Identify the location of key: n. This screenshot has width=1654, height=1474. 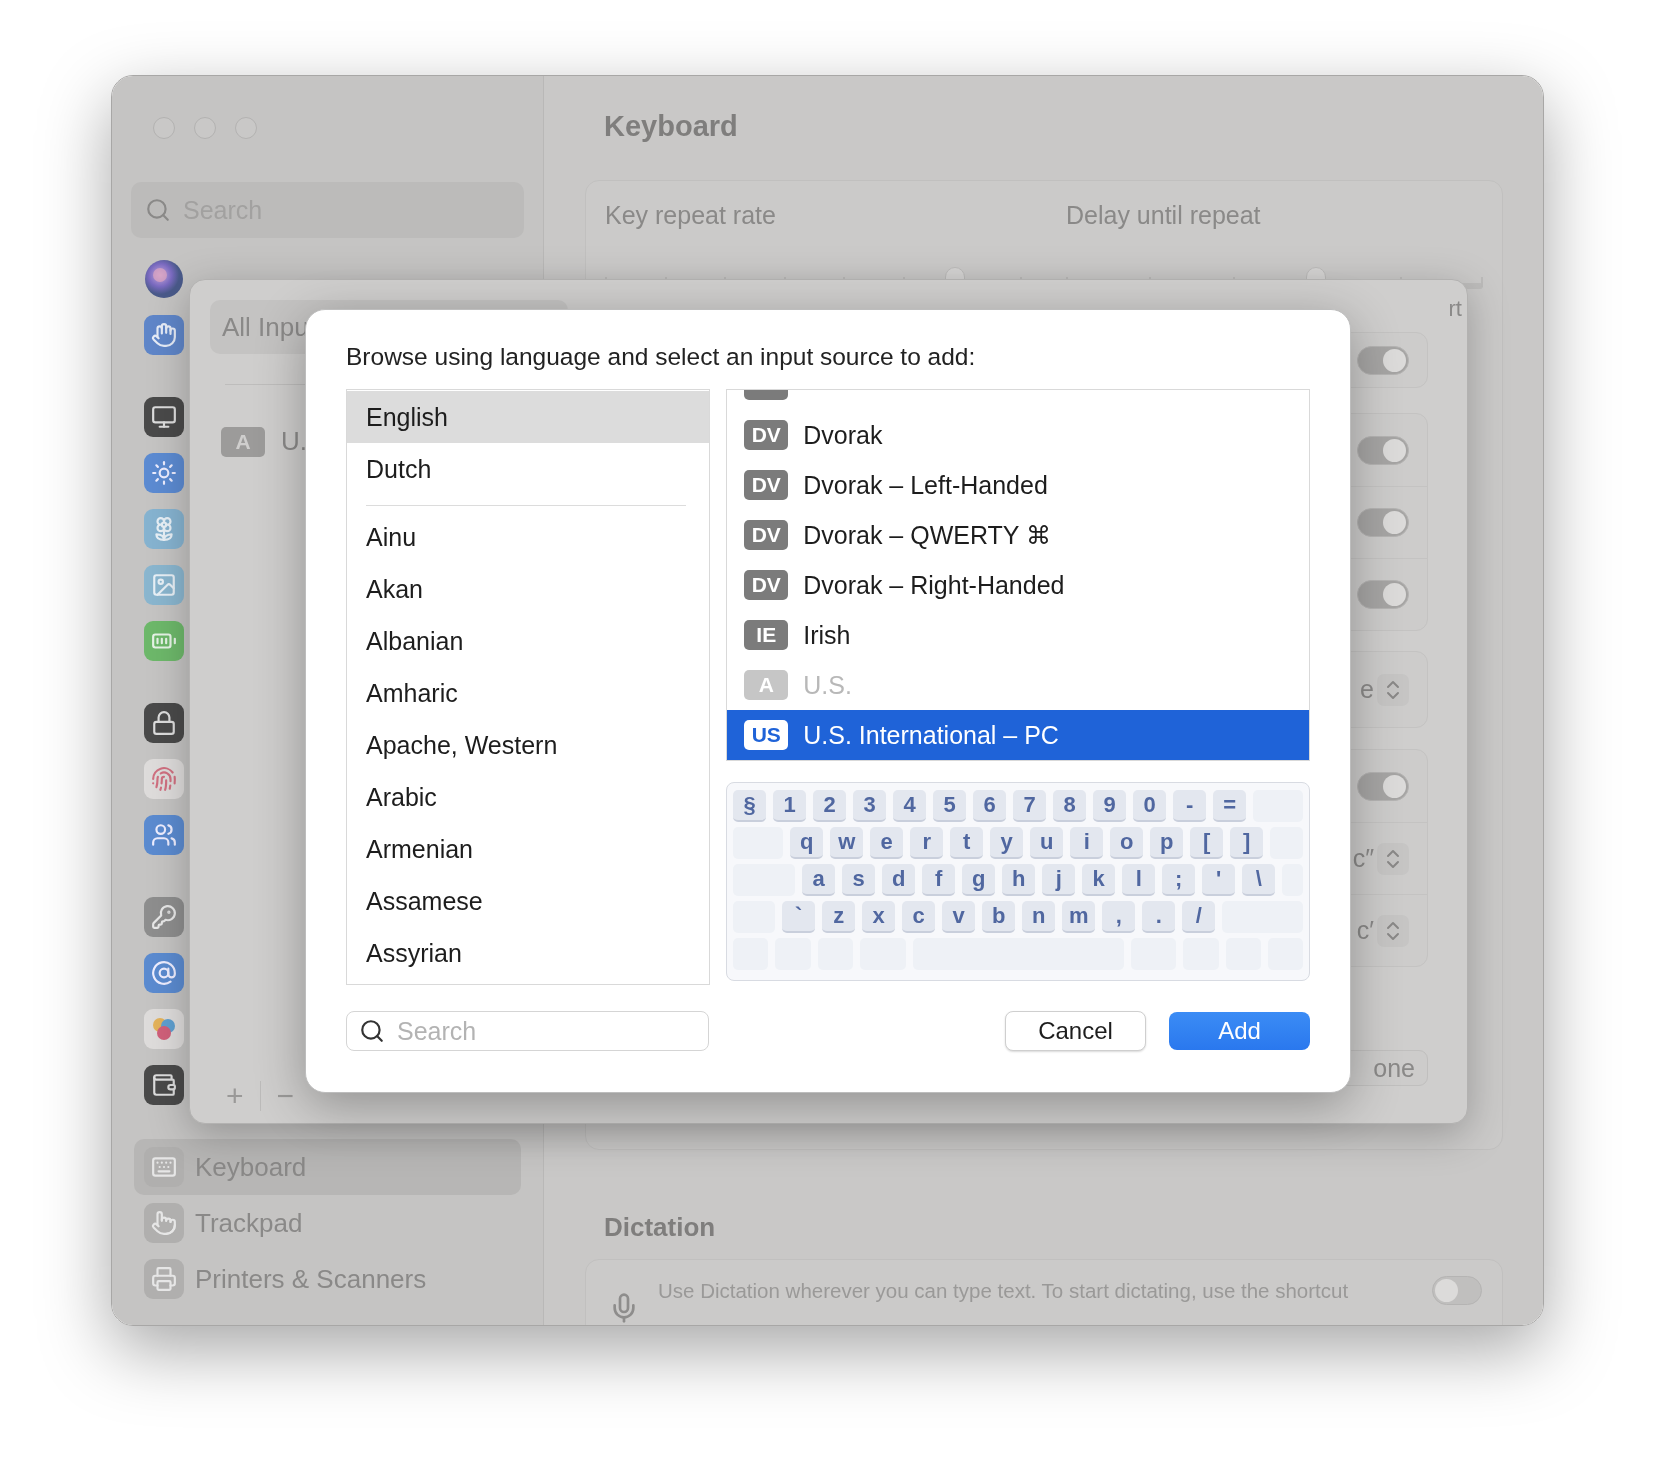
(1039, 917).